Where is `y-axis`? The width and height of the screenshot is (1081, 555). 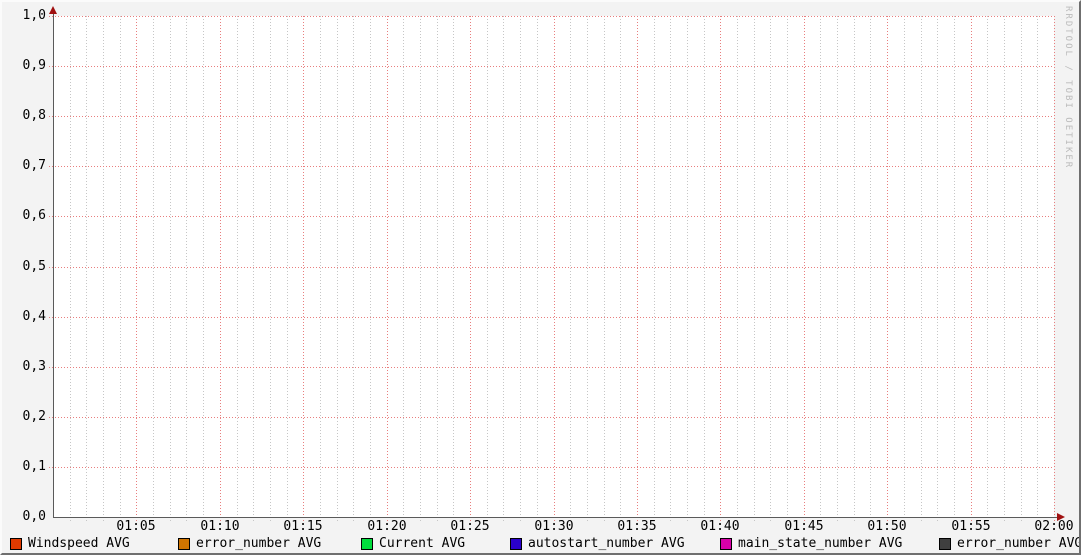
y-axis is located at coordinates (53, 265).